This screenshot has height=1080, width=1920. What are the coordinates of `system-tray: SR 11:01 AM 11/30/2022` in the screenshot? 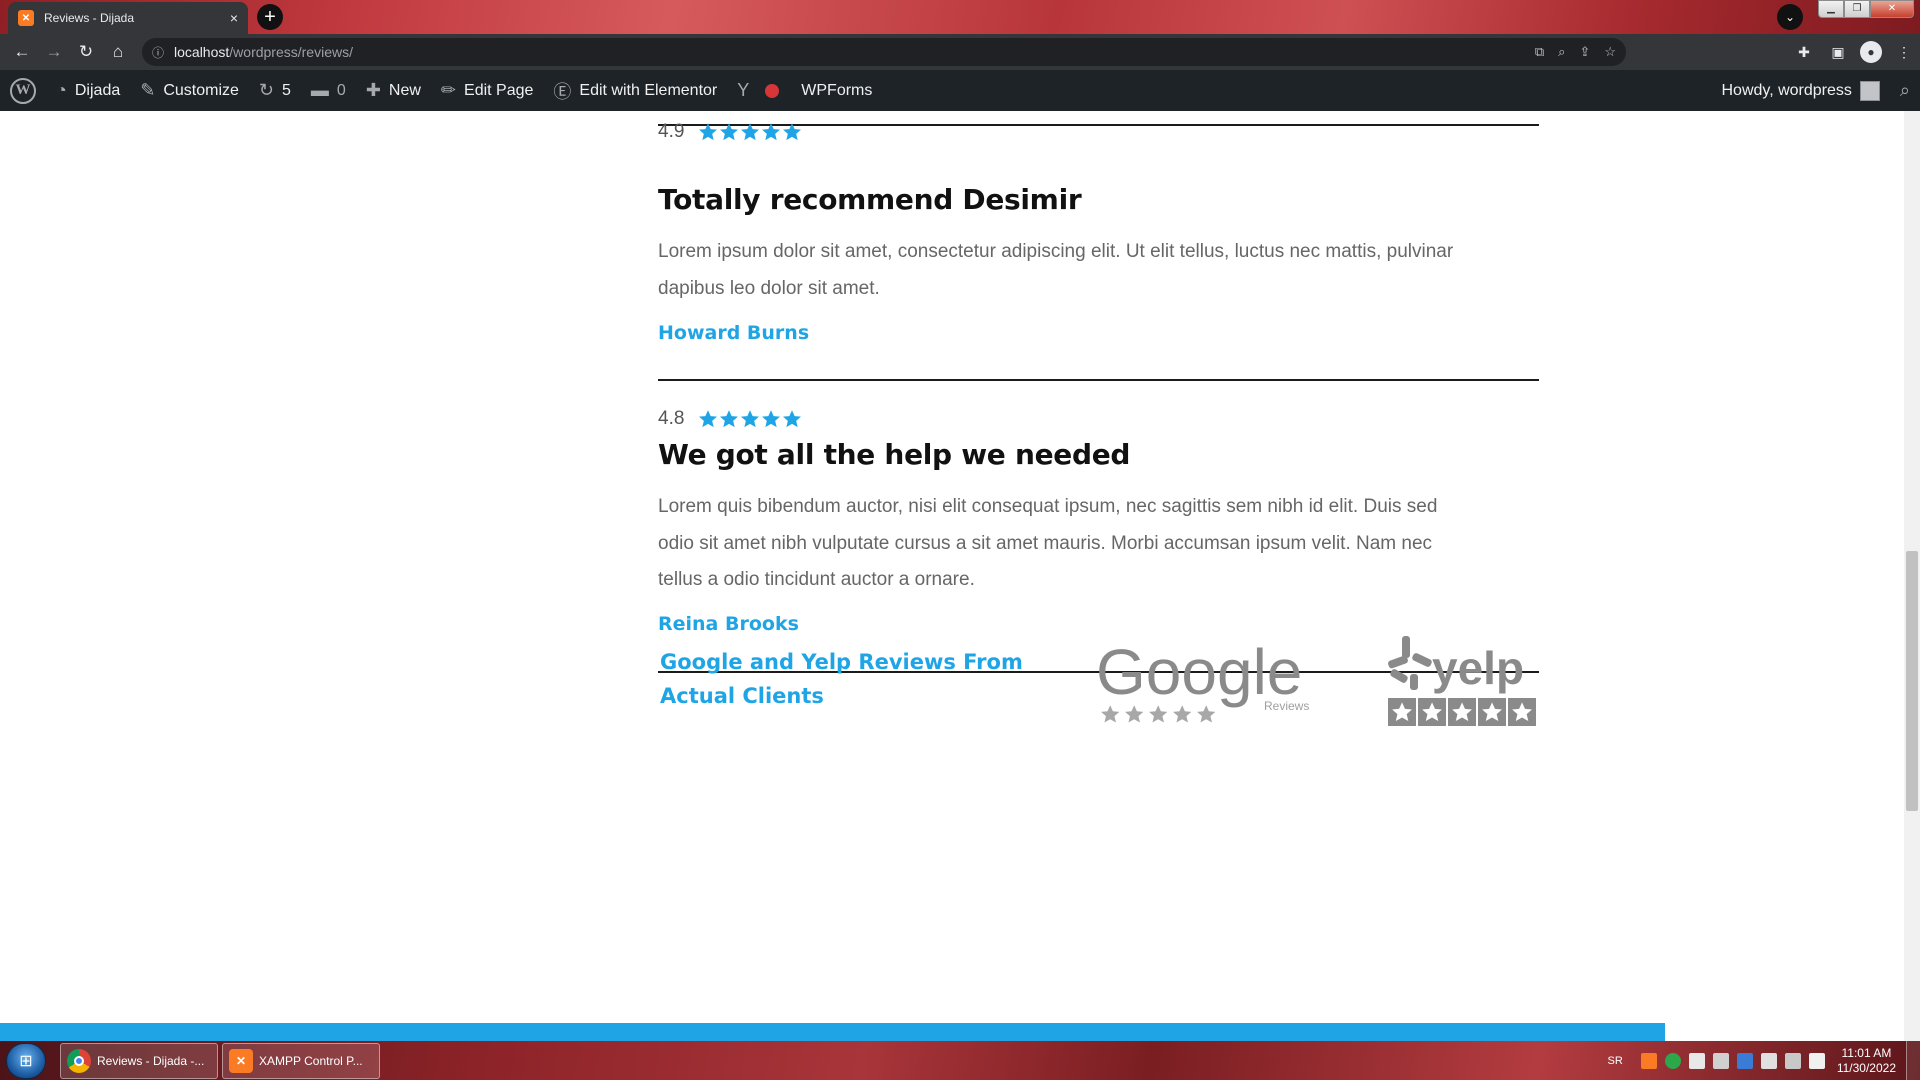 It's located at (1764, 1060).